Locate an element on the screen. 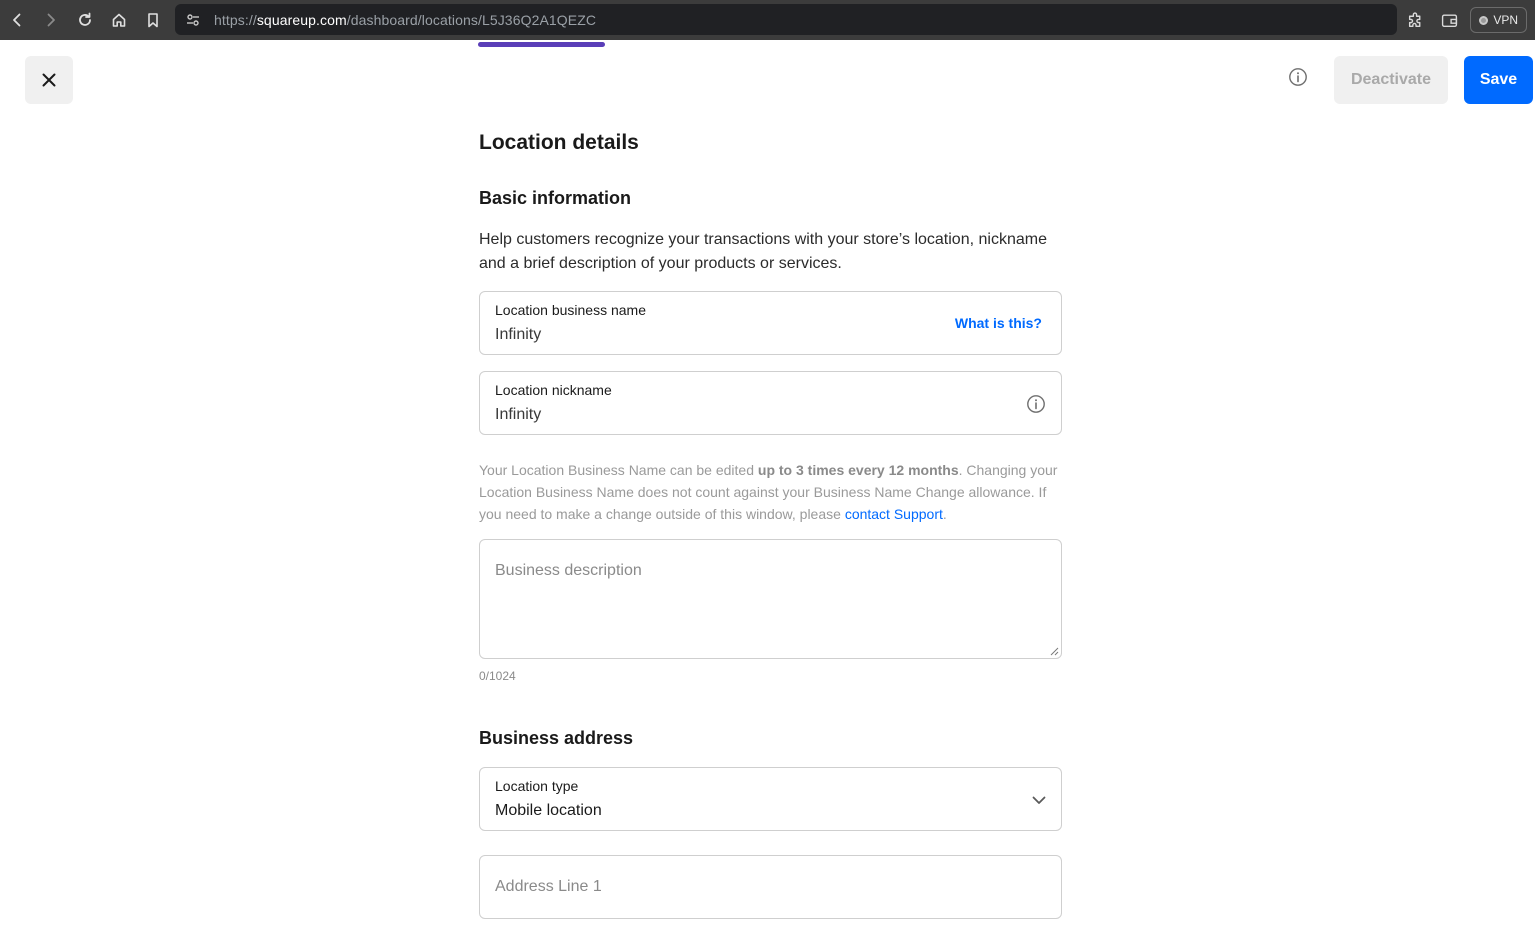 Image resolution: width=1535 pixels, height=933 pixels. field-label: Location nickname is located at coordinates (553, 390).